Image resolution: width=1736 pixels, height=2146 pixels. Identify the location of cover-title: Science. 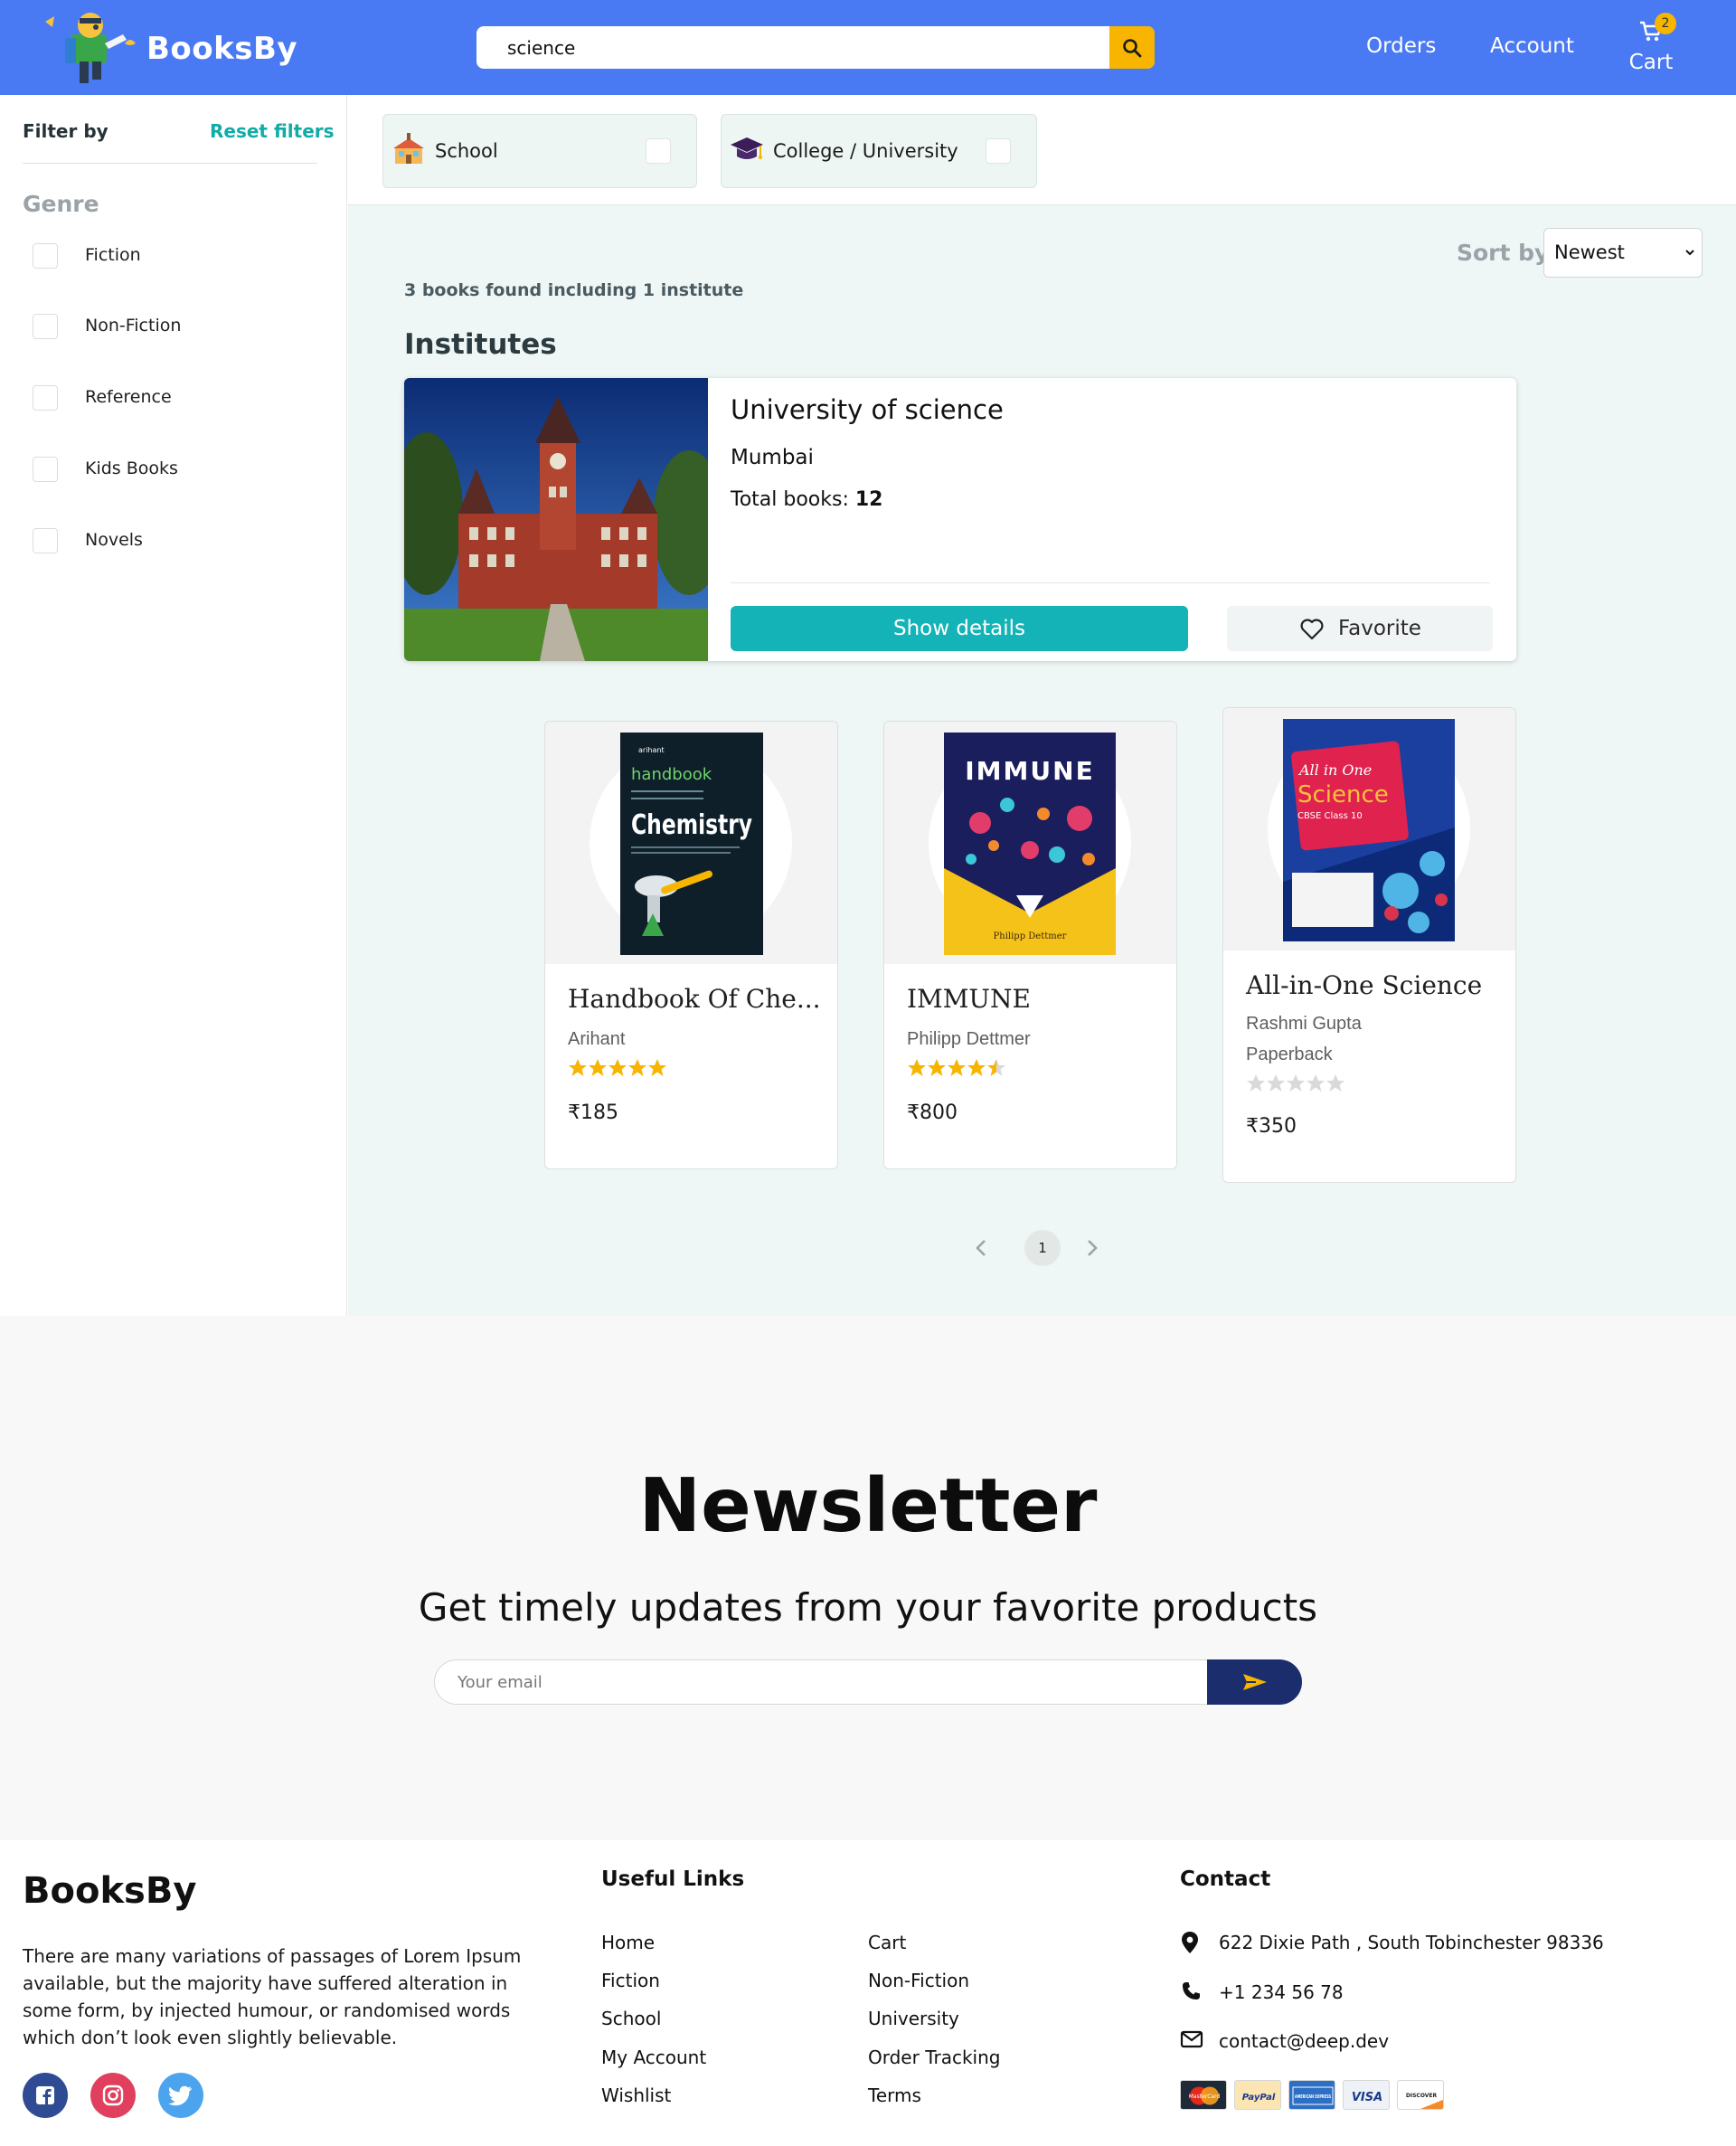
(1343, 794).